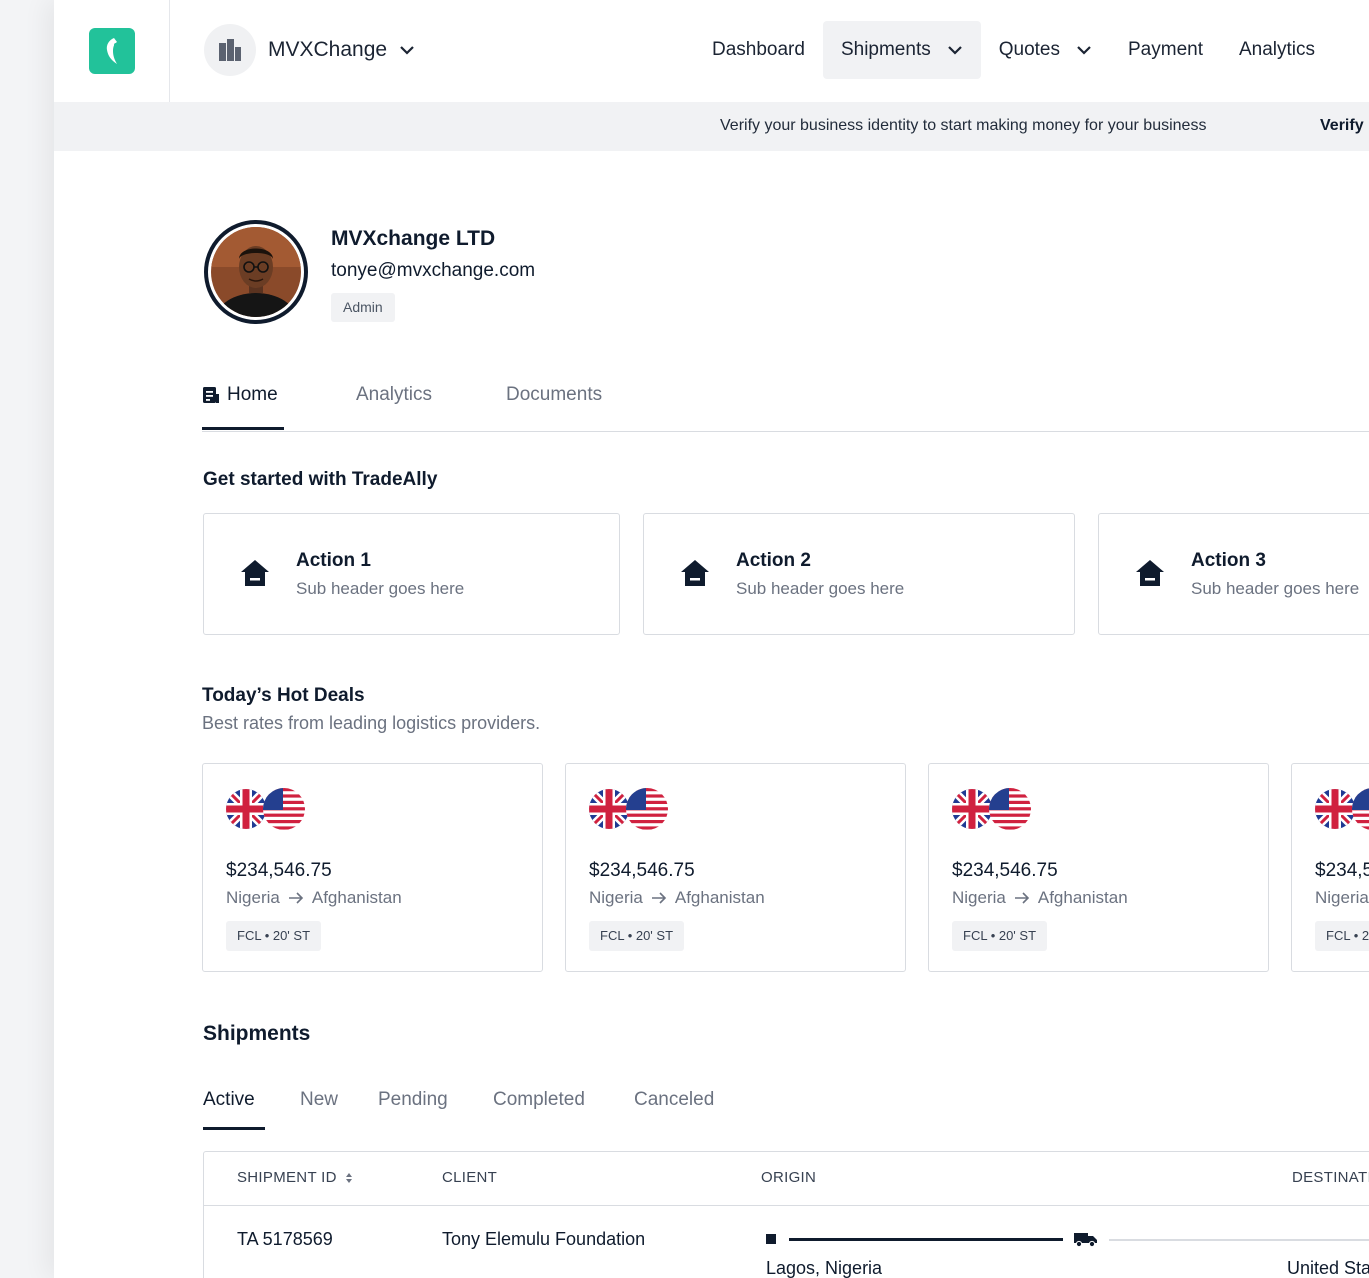  I want to click on nav-shipments: Shipments, so click(901, 50).